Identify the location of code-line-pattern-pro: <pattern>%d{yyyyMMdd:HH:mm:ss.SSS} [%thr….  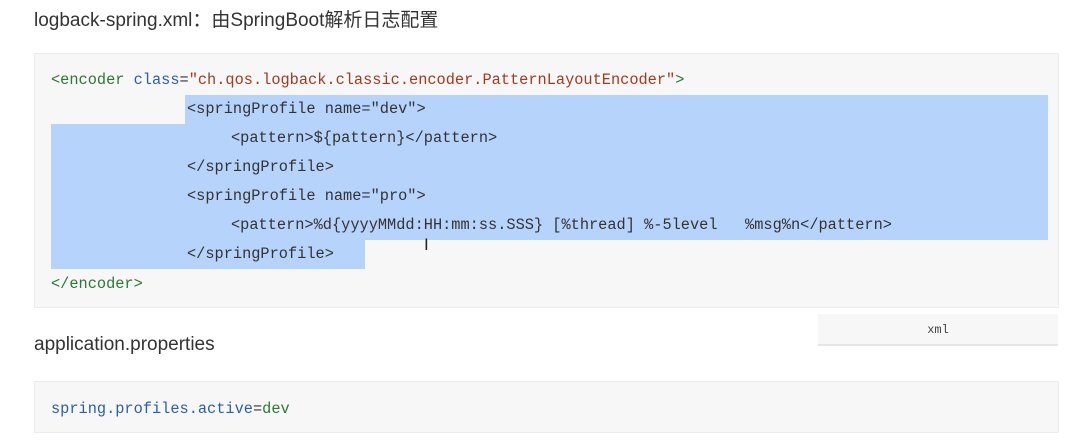
(561, 225).